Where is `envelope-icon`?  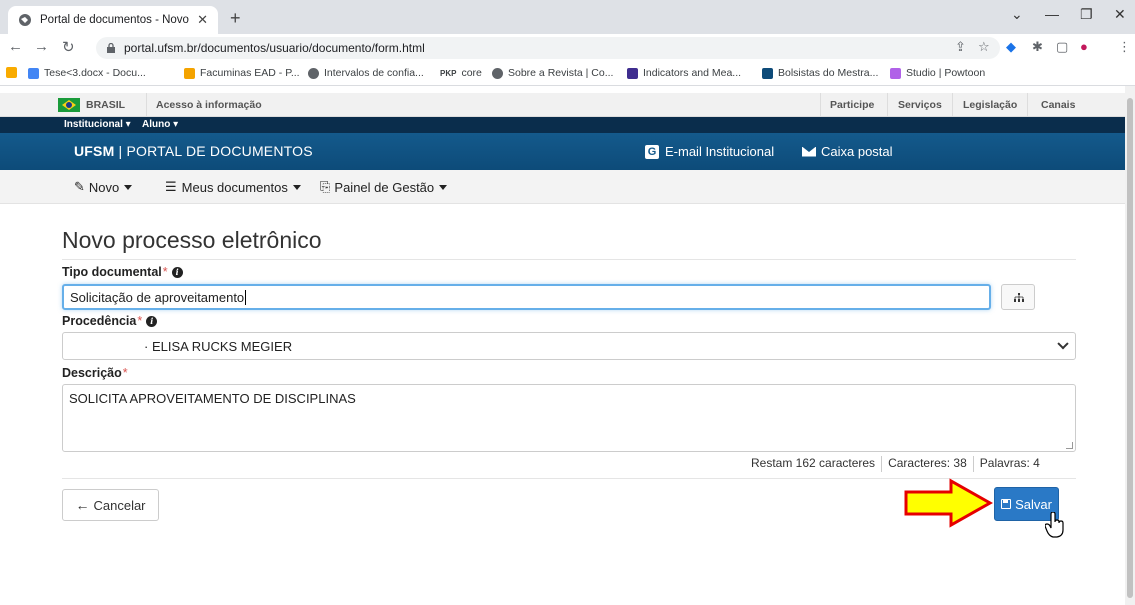
envelope-icon is located at coordinates (809, 151).